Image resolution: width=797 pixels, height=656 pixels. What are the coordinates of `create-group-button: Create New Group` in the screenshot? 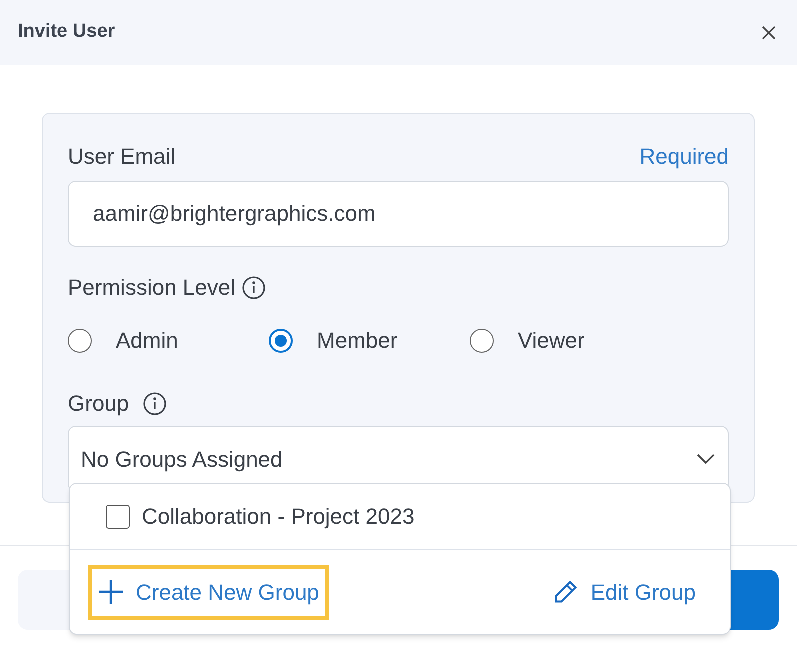 It's located at (209, 592).